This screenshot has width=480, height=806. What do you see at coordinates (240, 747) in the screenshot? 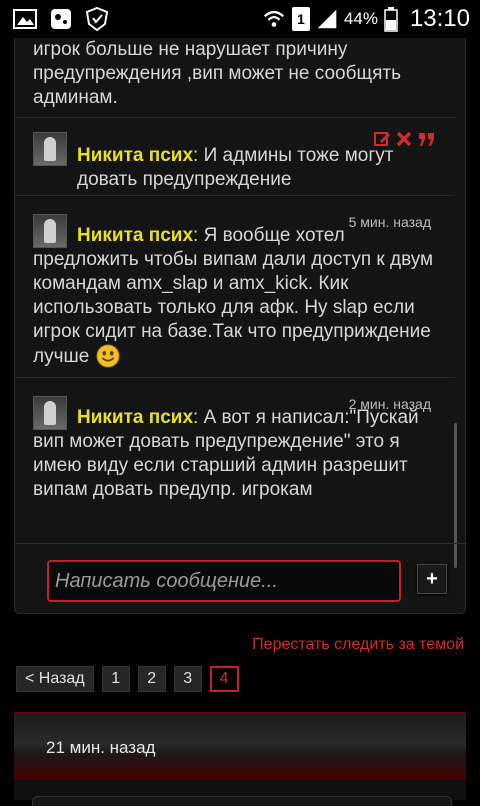
I see `next-thread-header: 21 мин. назад` at bounding box center [240, 747].